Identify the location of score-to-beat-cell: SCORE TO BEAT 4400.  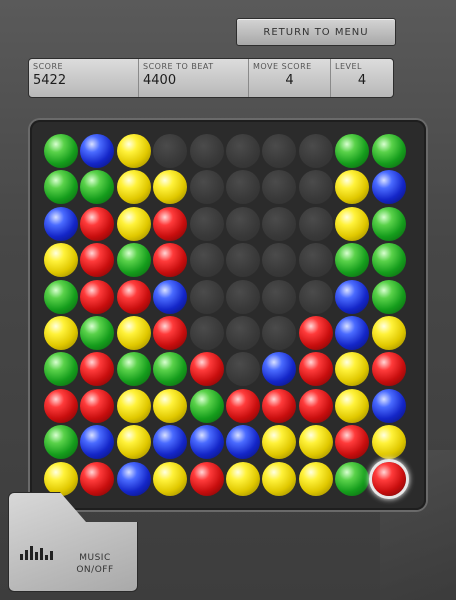
(194, 78).